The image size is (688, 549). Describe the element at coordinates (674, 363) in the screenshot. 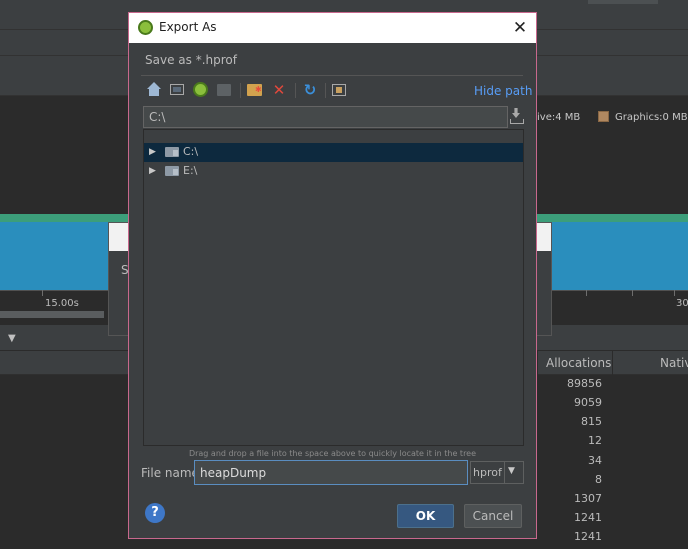

I see `column-native: Nativ` at that location.